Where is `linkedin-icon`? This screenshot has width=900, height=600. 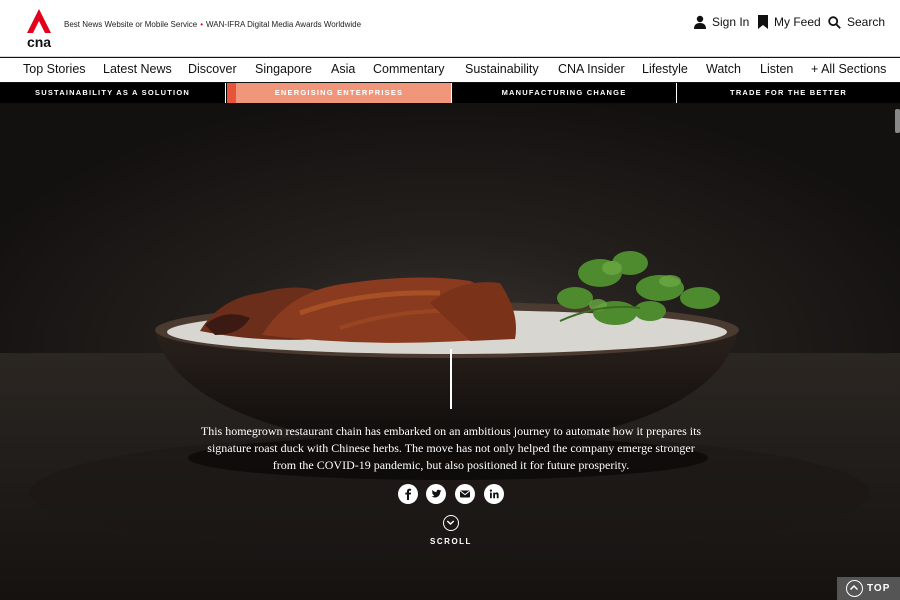
linkedin-icon is located at coordinates (494, 494).